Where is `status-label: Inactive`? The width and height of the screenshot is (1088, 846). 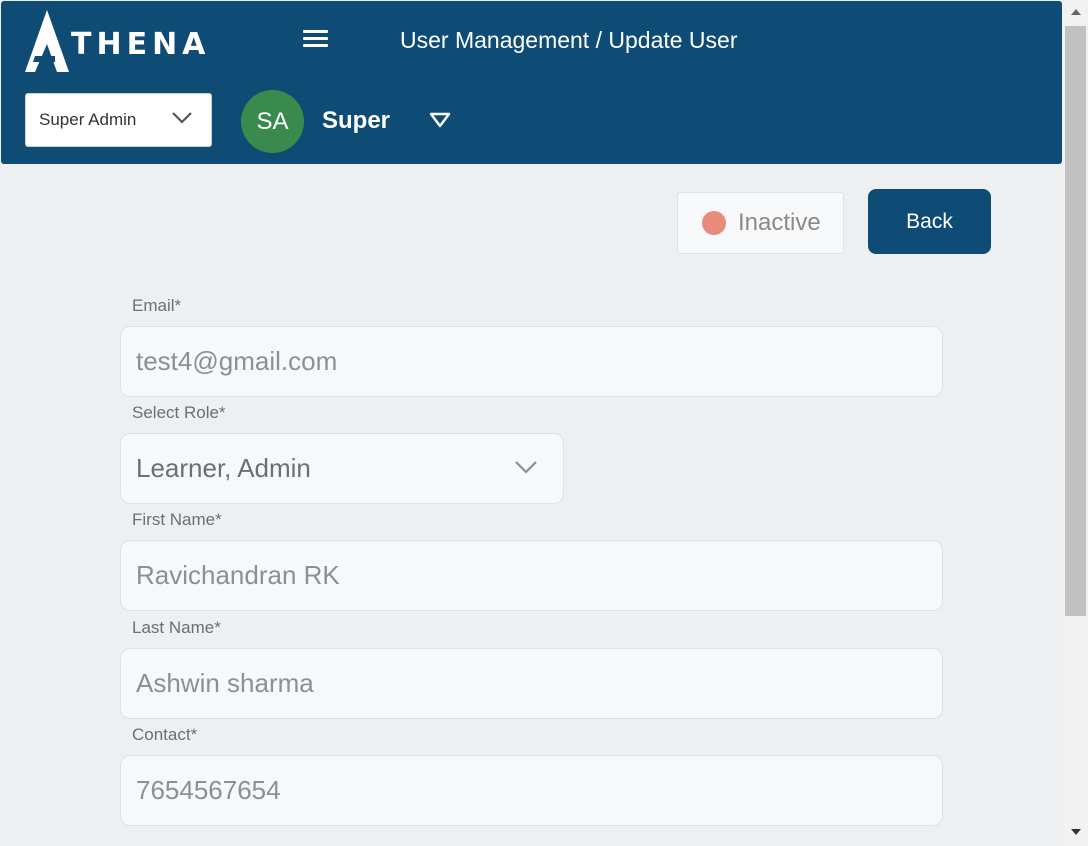
status-label: Inactive is located at coordinates (779, 222).